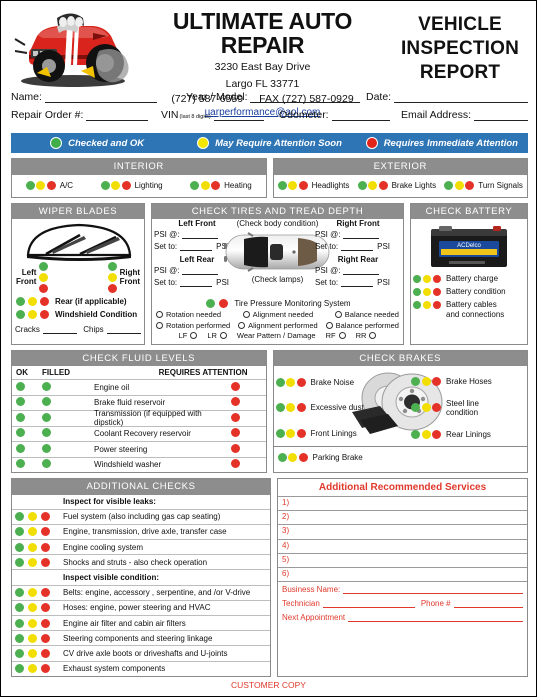 The width and height of the screenshot is (537, 697). What do you see at coordinates (402, 604) in the screenshot?
I see `field-technician-phone: Technician Phone #` at bounding box center [402, 604].